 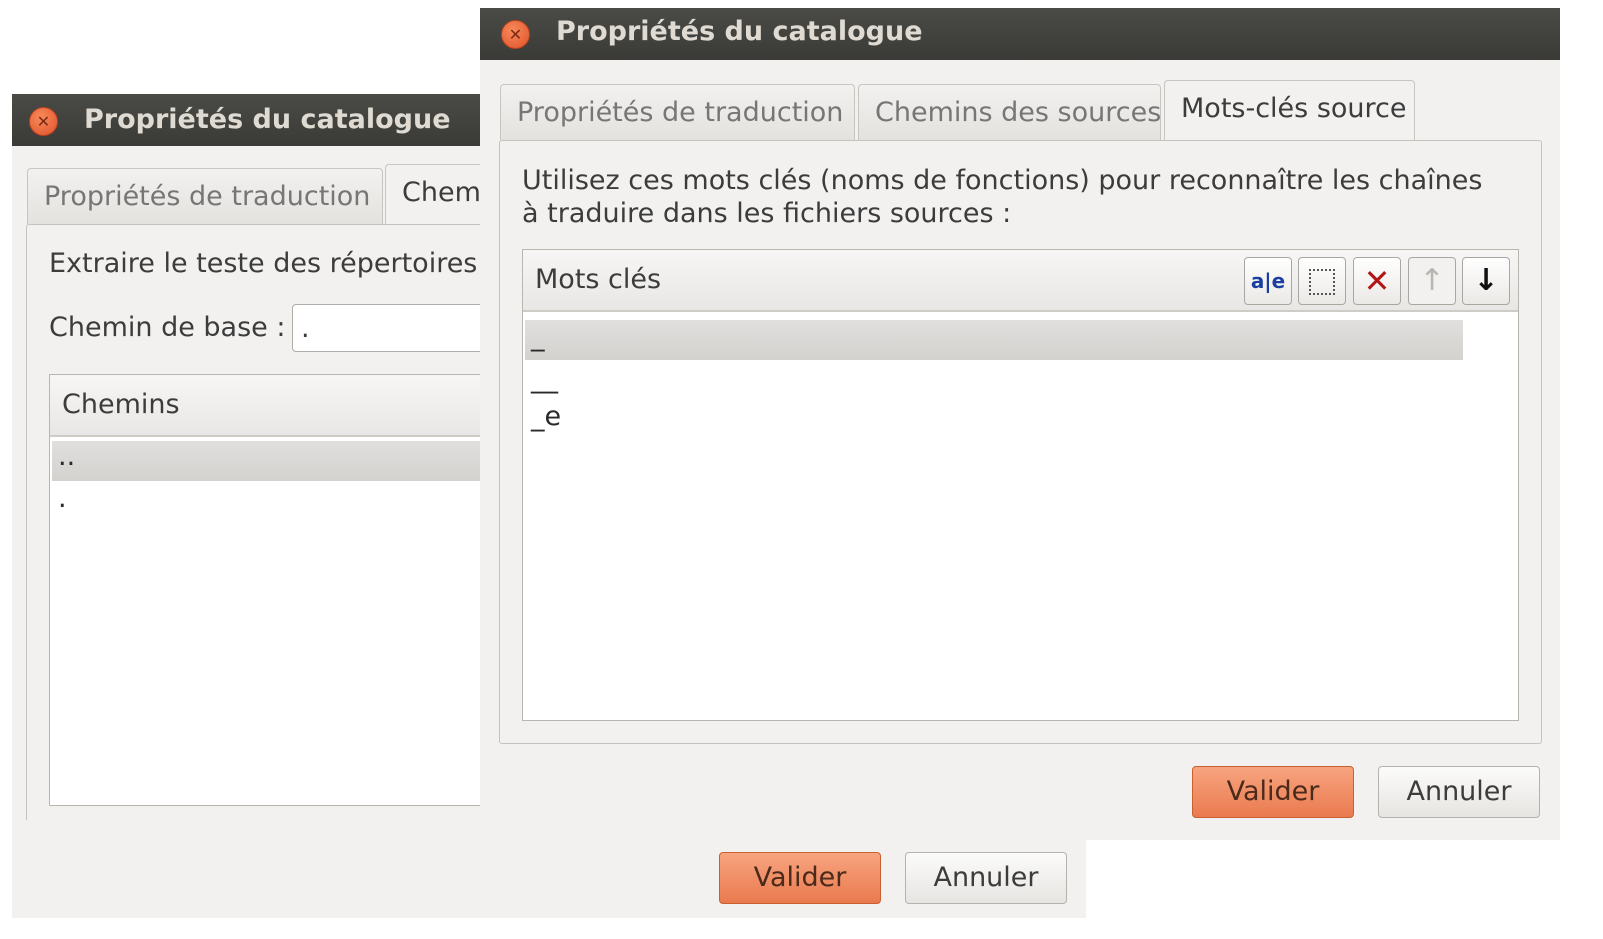 What do you see at coordinates (269, 406) in the screenshot?
I see `back-paths-header: Chemins` at bounding box center [269, 406].